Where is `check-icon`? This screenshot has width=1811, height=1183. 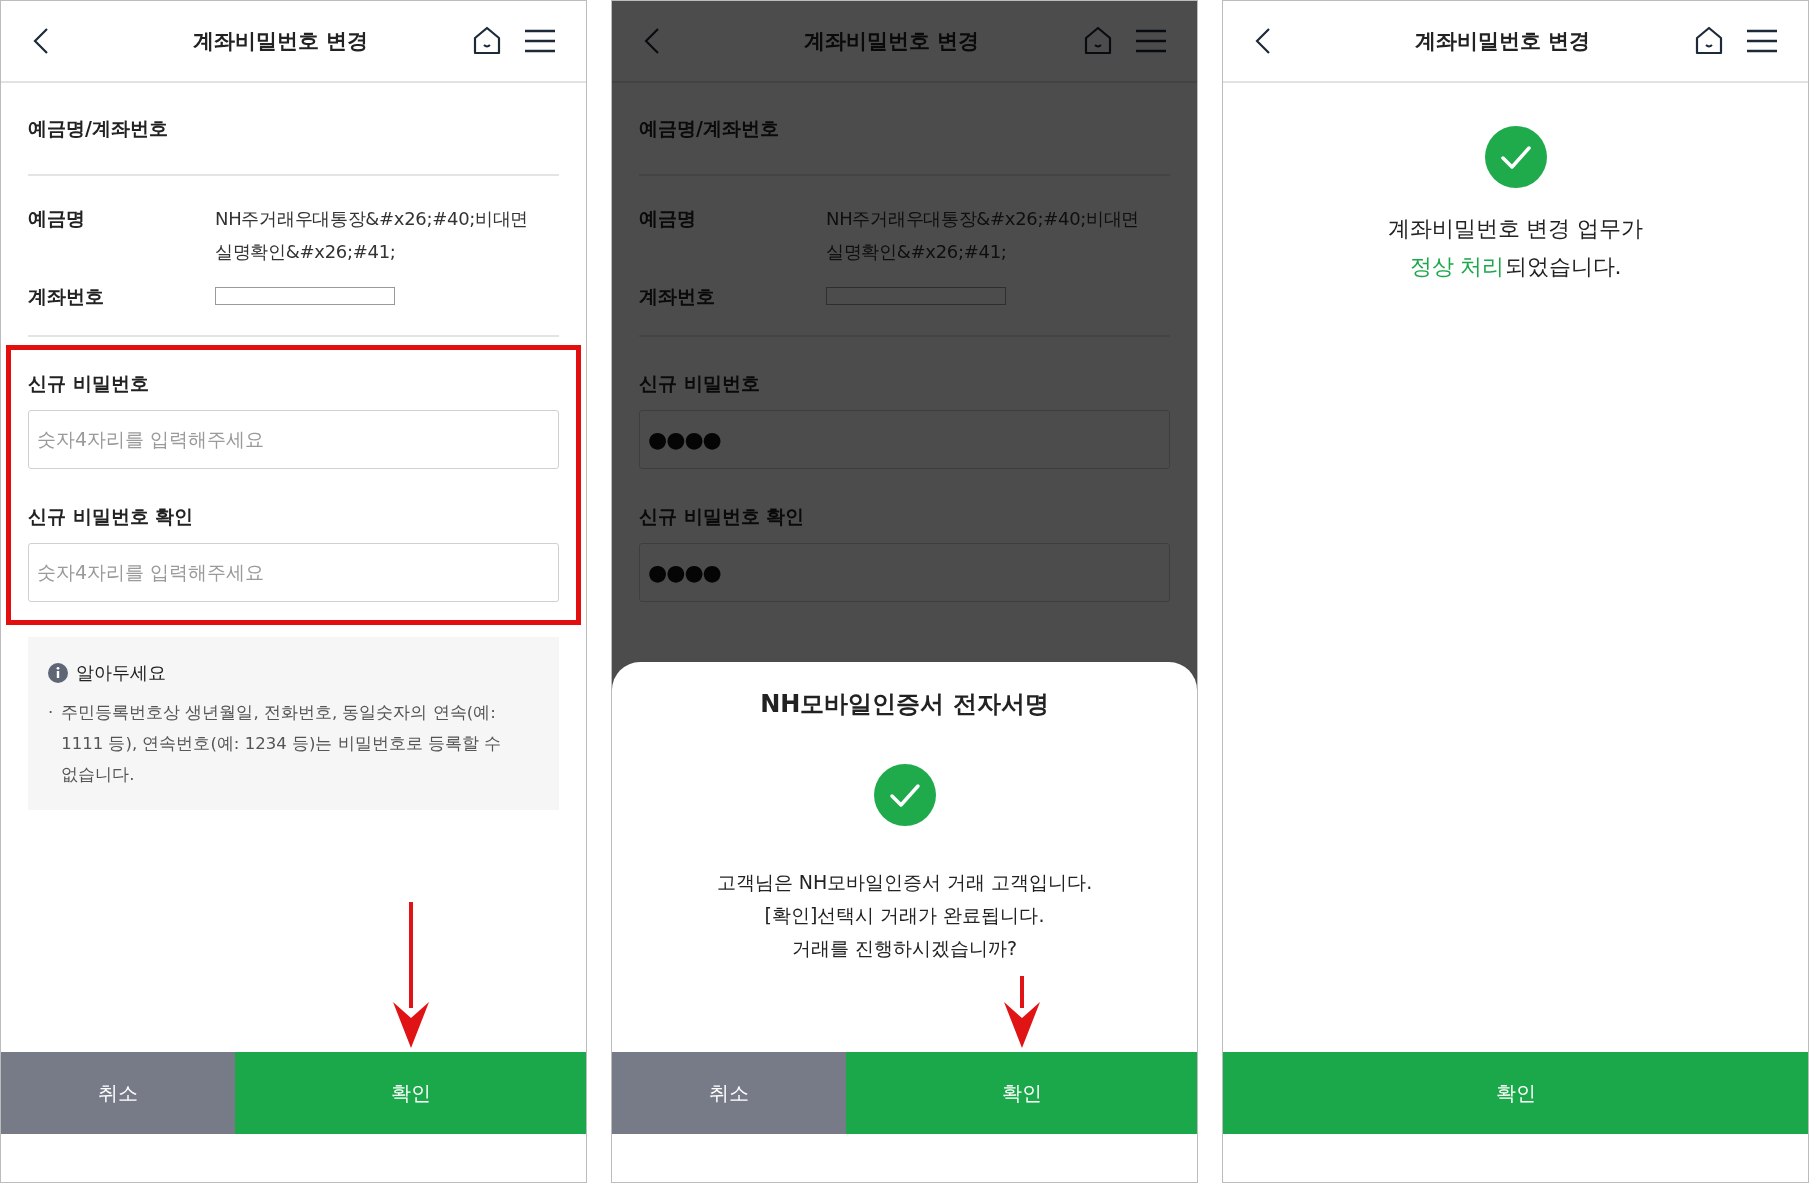 check-icon is located at coordinates (904, 795).